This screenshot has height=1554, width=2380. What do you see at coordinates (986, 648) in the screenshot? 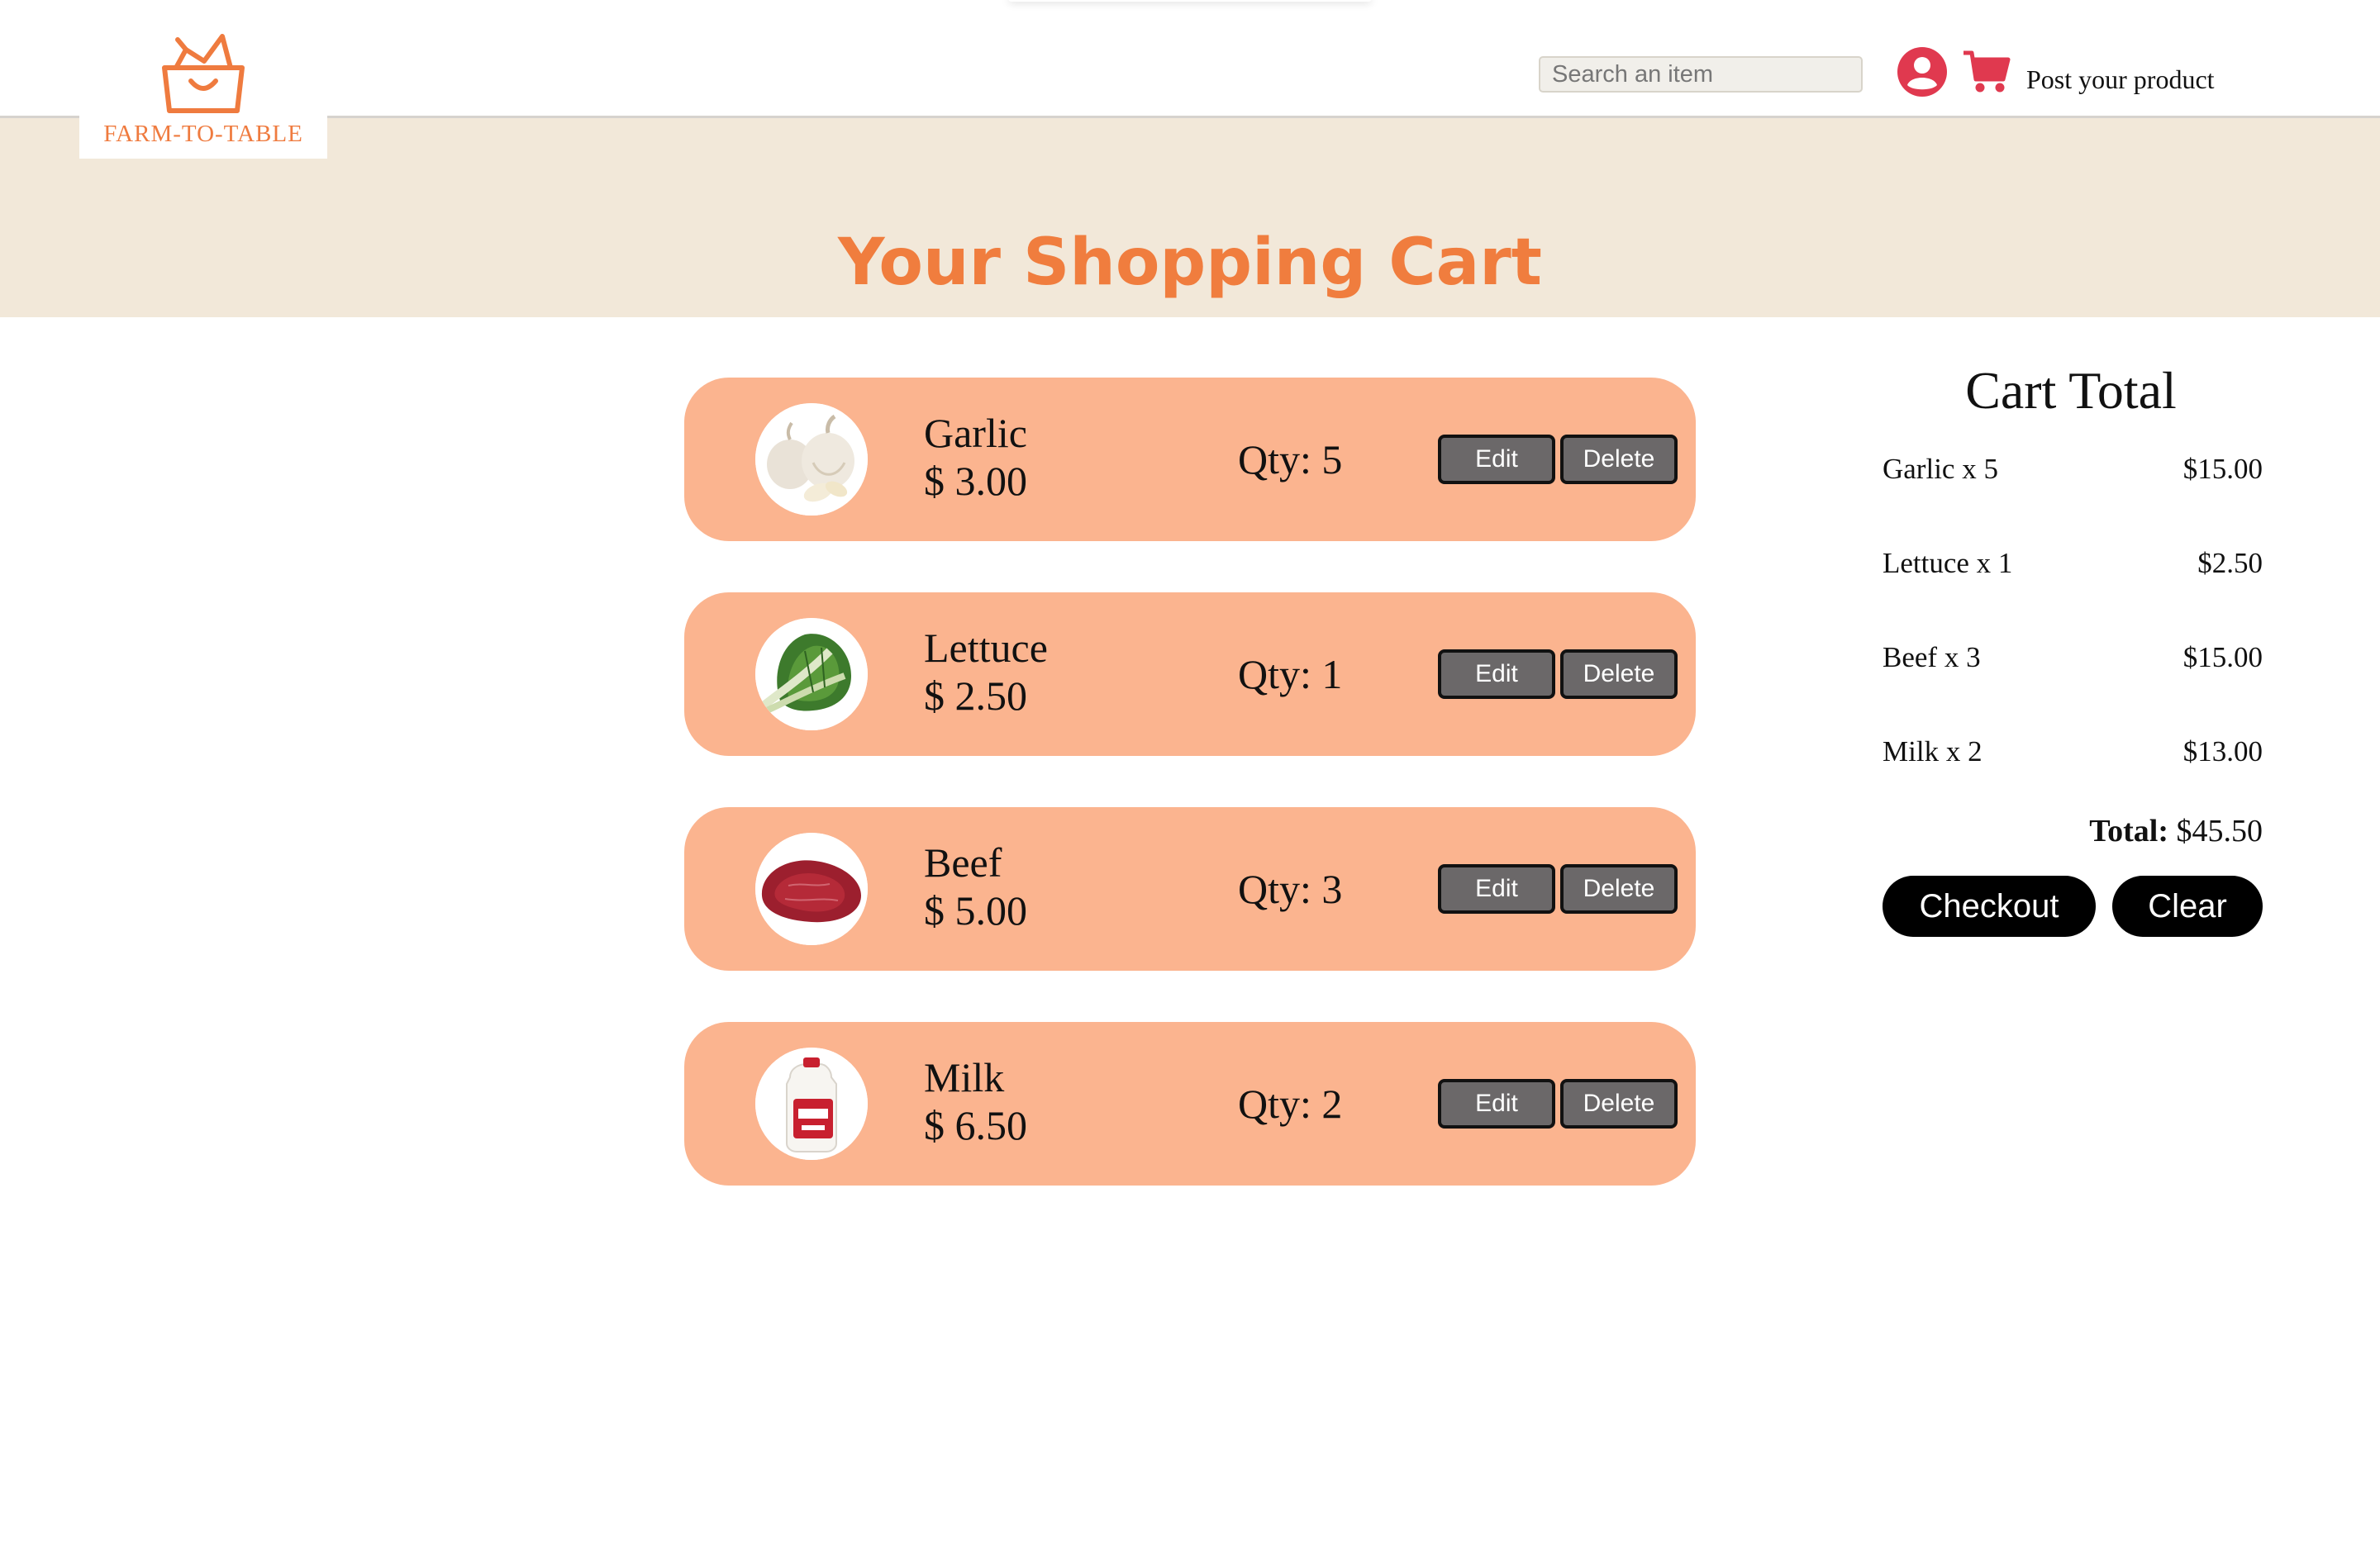
I see `item-name: Lettuce` at bounding box center [986, 648].